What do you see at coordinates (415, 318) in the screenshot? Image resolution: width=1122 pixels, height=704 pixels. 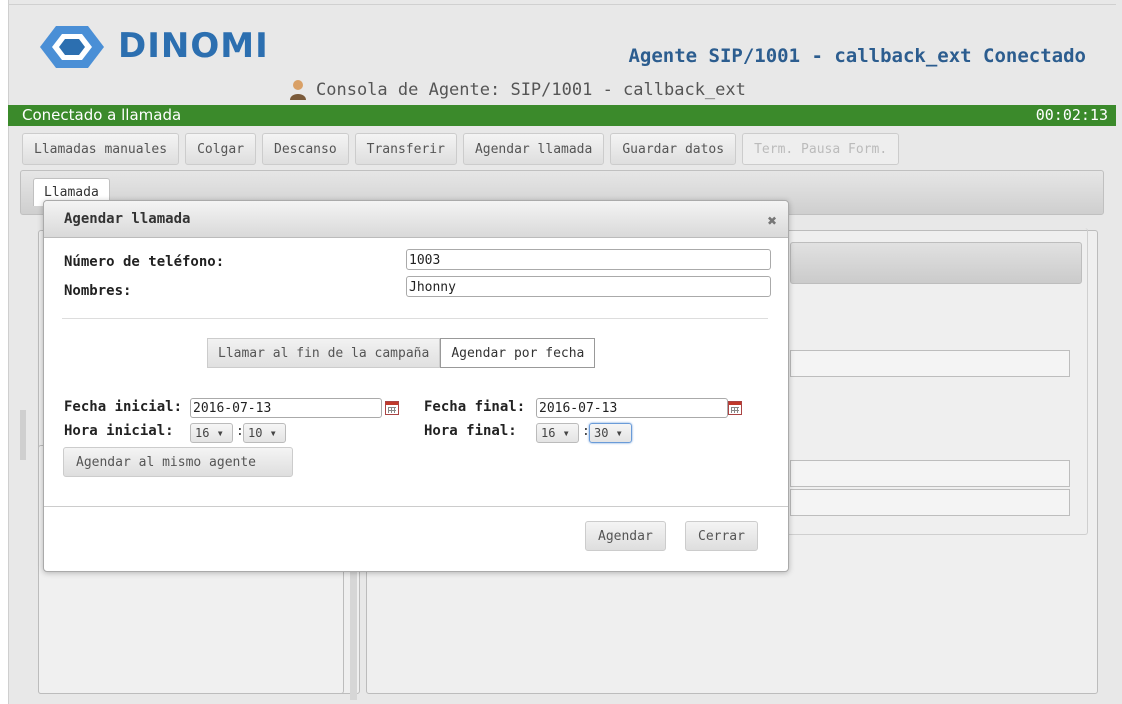 I see `divider` at bounding box center [415, 318].